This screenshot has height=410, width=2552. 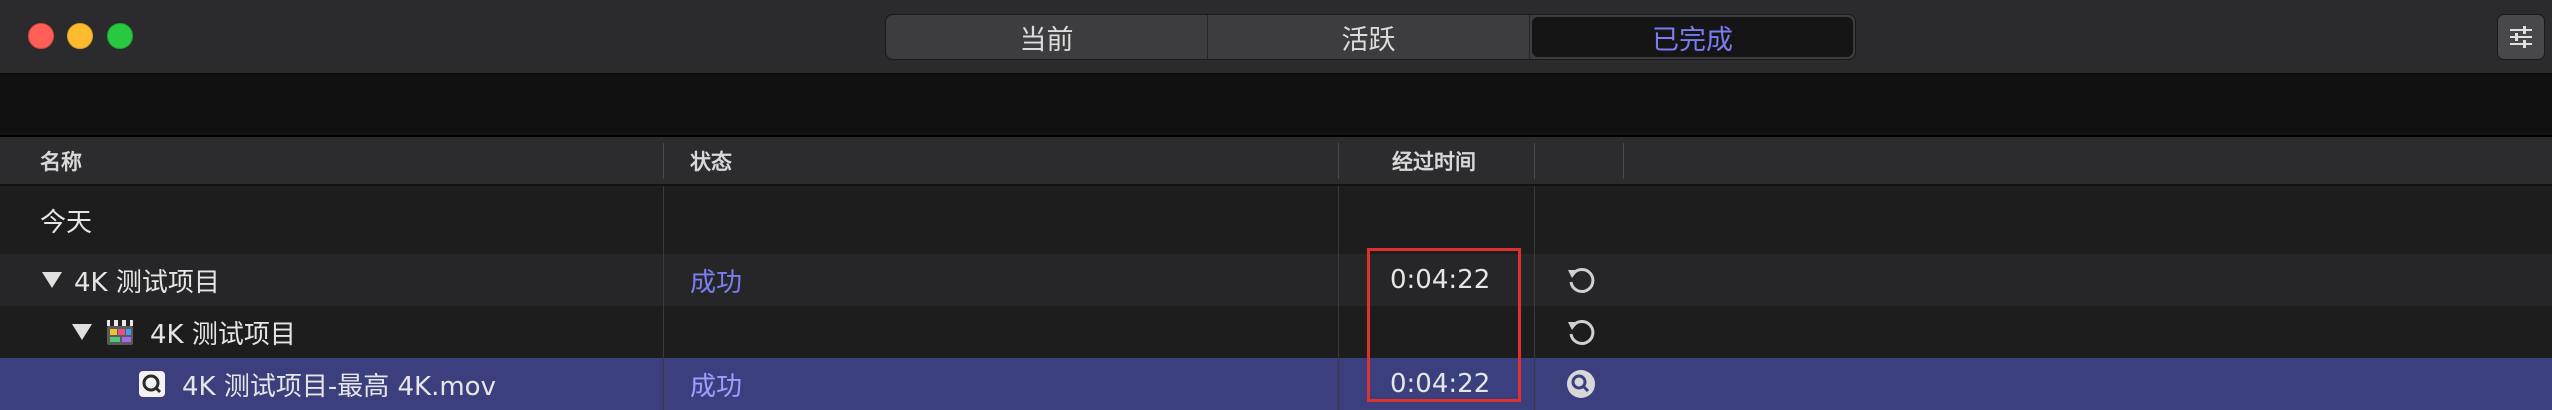 I want to click on settings-button, so click(x=2521, y=37).